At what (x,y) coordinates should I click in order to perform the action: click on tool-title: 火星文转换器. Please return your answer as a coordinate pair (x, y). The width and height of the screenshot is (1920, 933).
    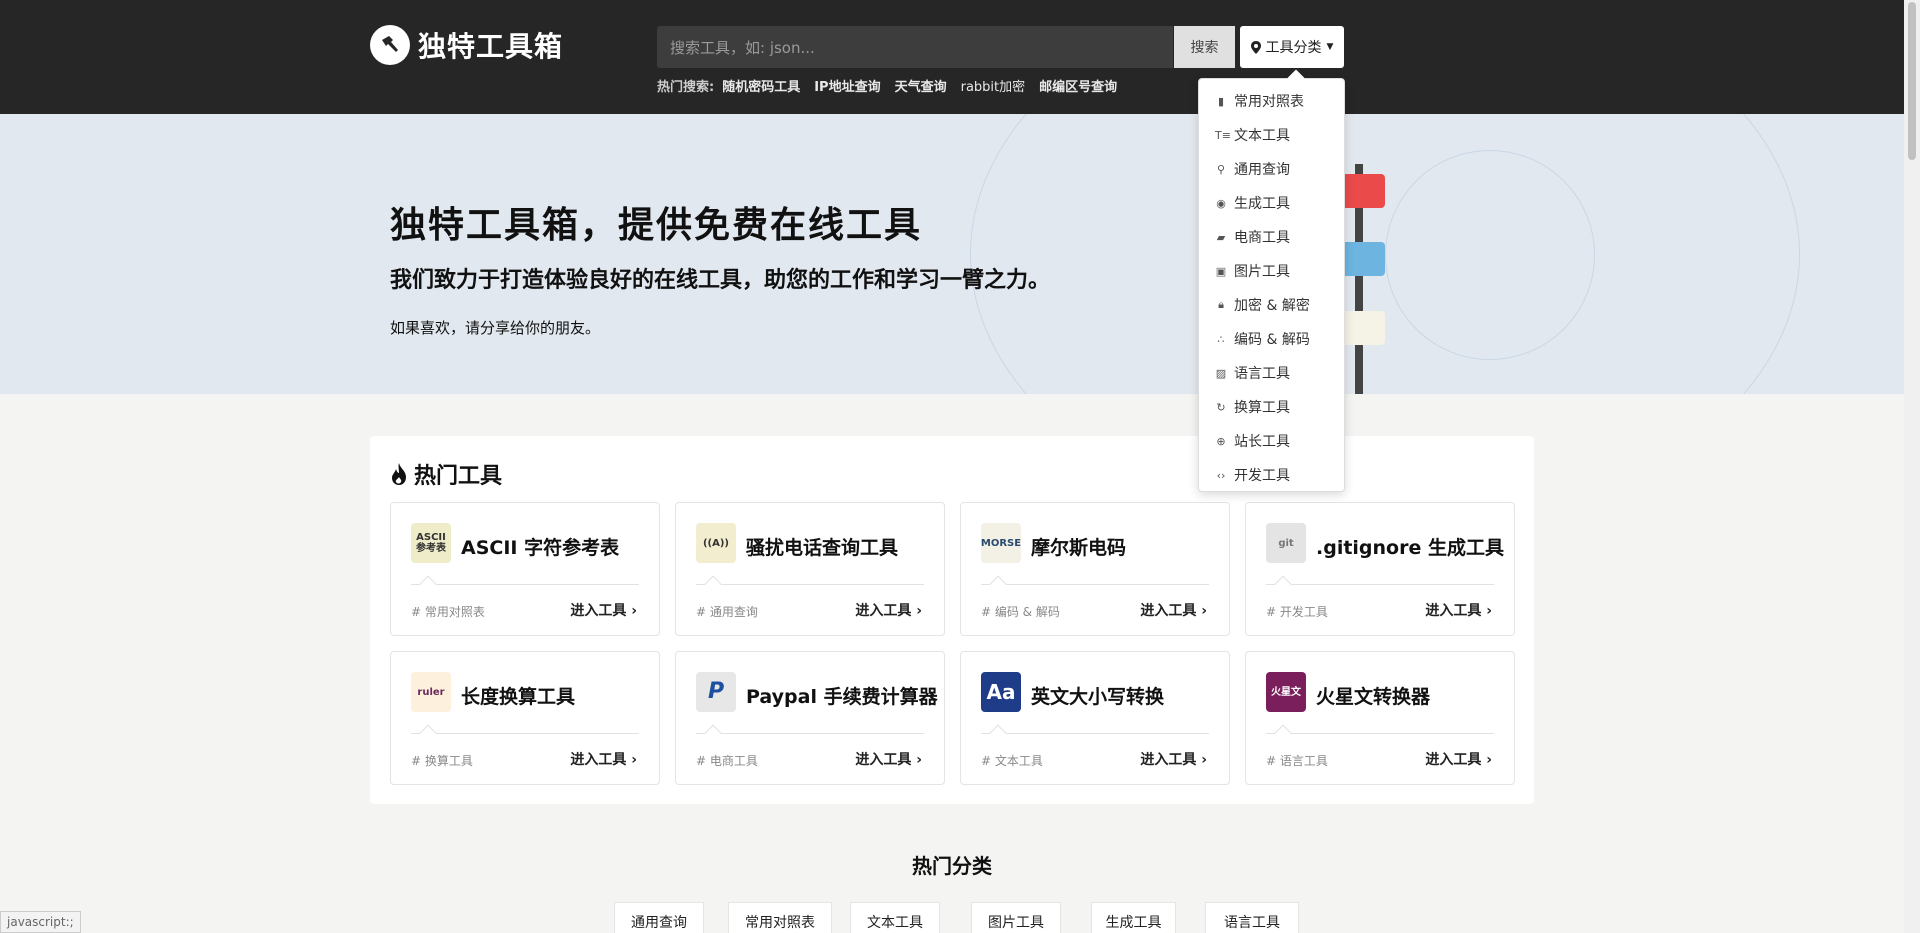
    Looking at the image, I should click on (1373, 697).